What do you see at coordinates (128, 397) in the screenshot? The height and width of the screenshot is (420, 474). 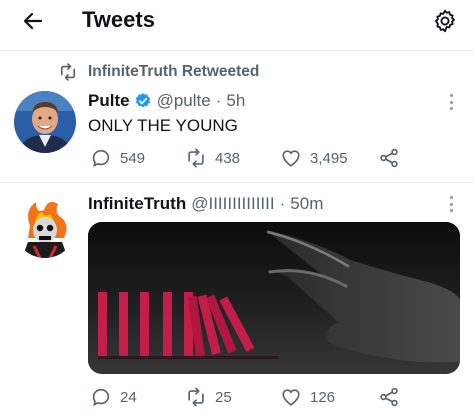 I see `reply-count: 24` at bounding box center [128, 397].